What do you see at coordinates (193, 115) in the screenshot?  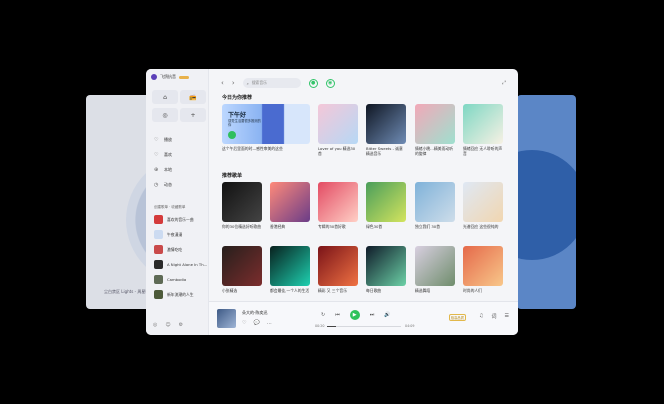 I see `add-button: +` at bounding box center [193, 115].